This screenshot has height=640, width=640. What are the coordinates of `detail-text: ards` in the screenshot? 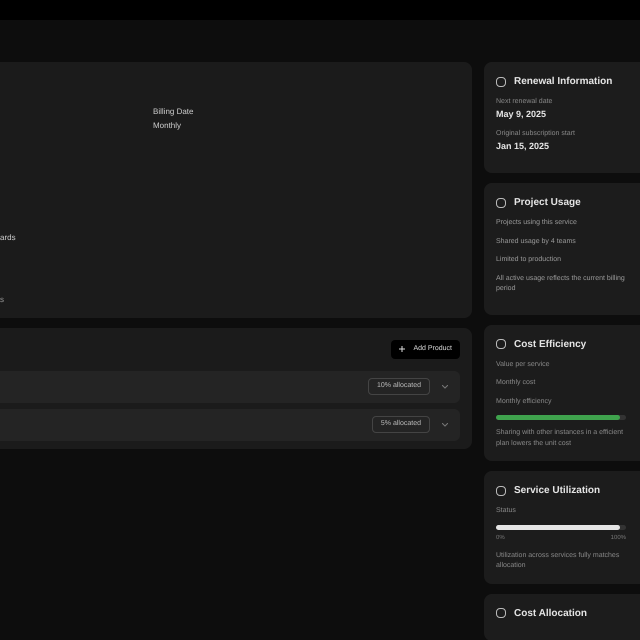 It's located at (8, 238).